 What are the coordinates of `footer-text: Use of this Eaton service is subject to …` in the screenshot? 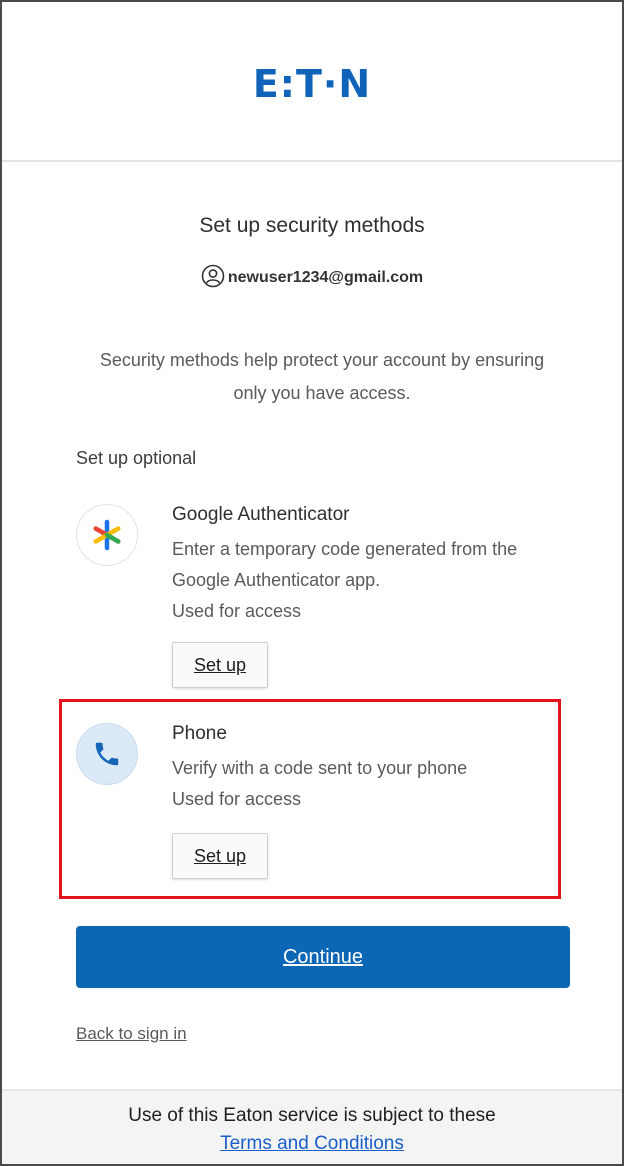 It's located at (312, 1115).